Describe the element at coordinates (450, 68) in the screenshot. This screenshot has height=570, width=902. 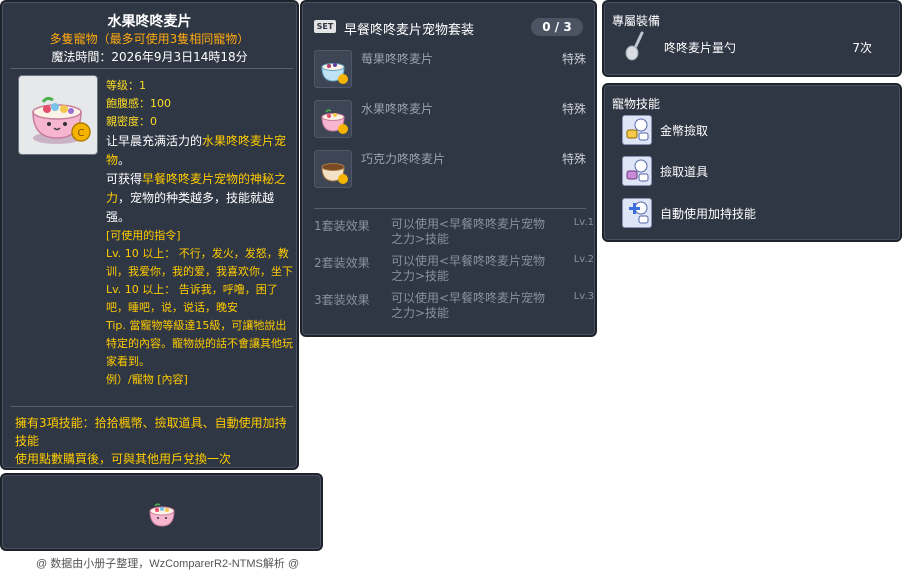
I see `set-item: 莓果咚咚麦片 特殊` at that location.